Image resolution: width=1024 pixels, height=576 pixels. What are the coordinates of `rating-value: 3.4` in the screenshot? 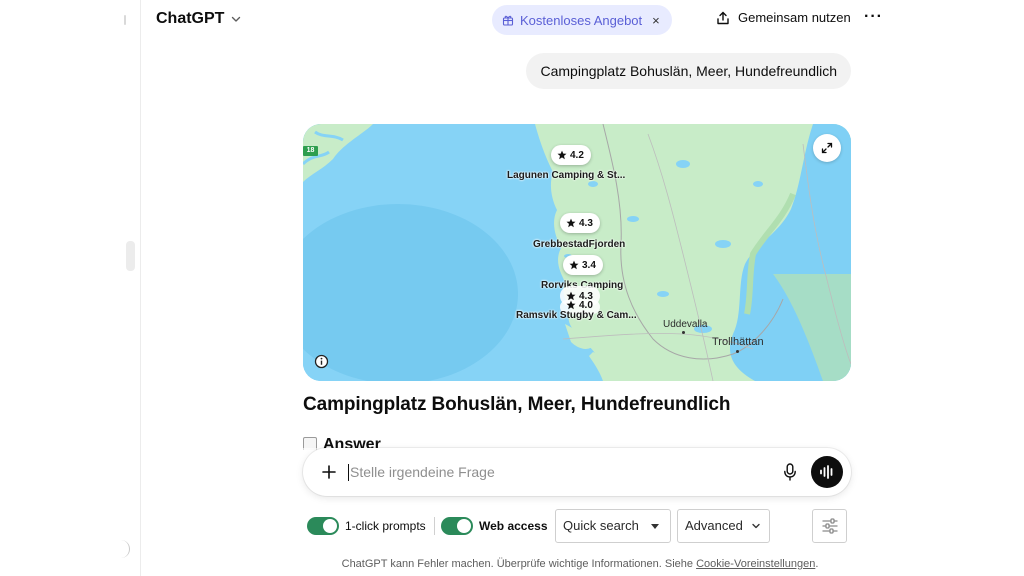 It's located at (589, 265).